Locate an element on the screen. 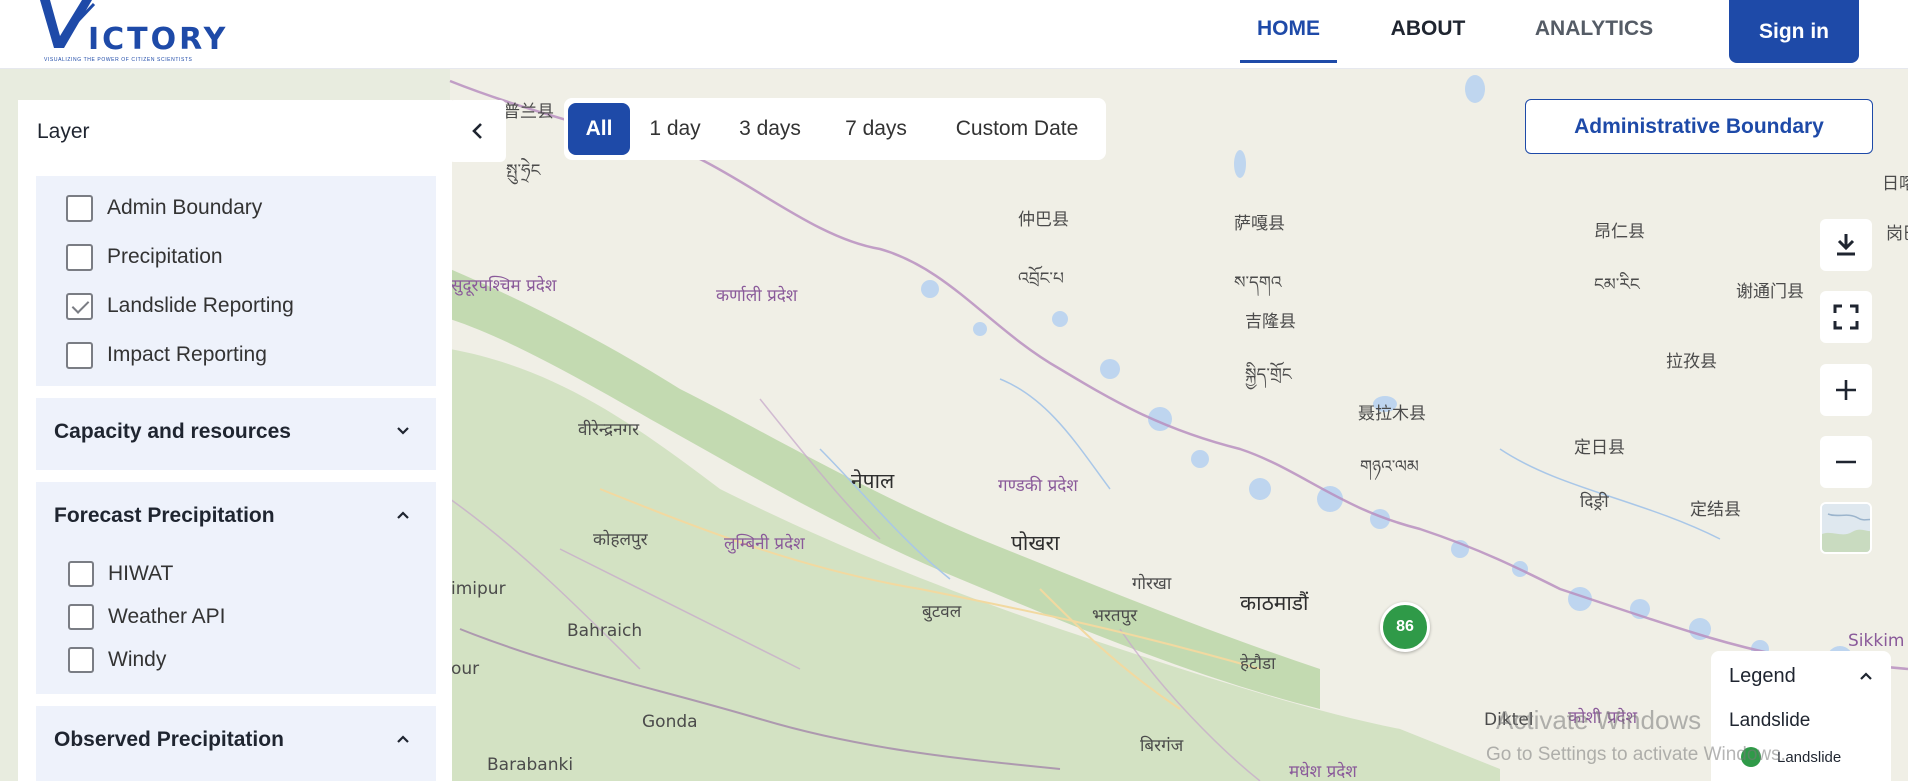 The width and height of the screenshot is (1908, 781). chevron-left-icon is located at coordinates (477, 131).